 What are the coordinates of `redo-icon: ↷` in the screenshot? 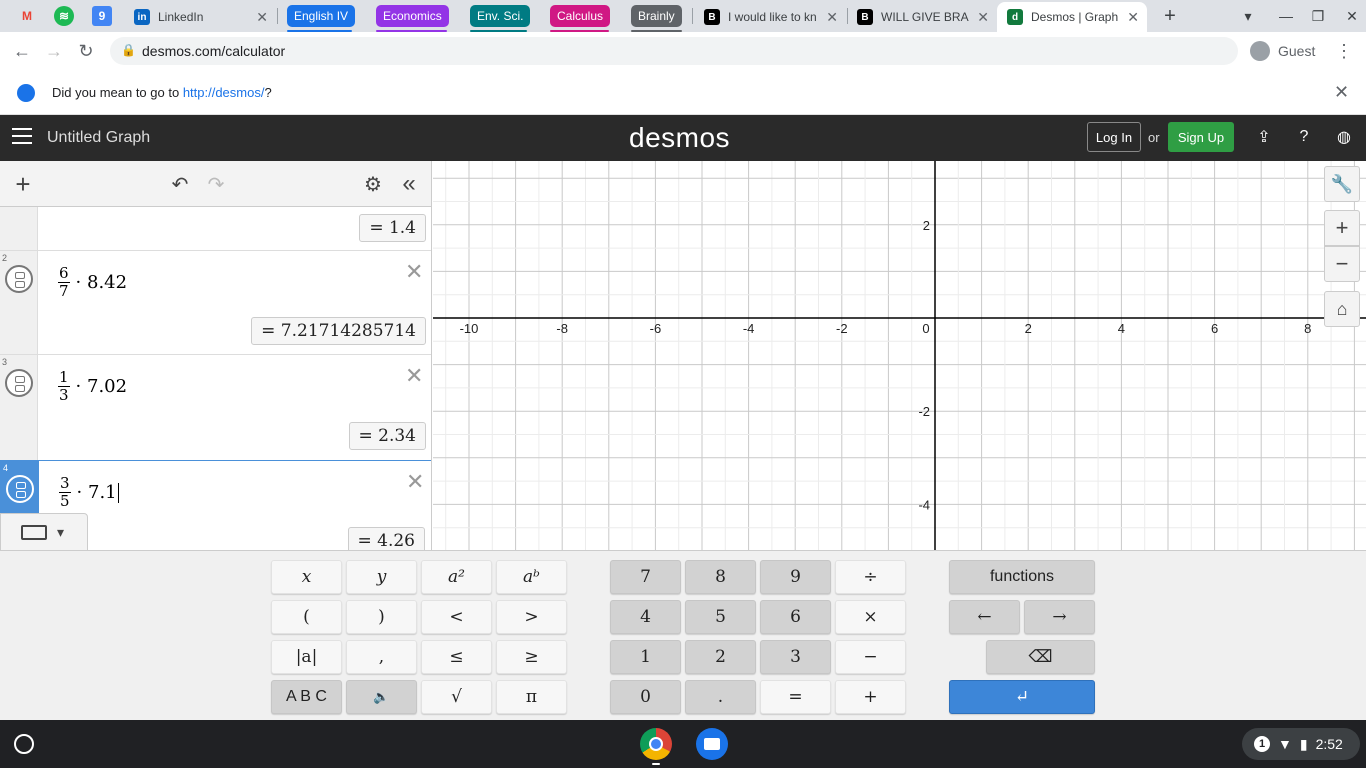 It's located at (216, 184).